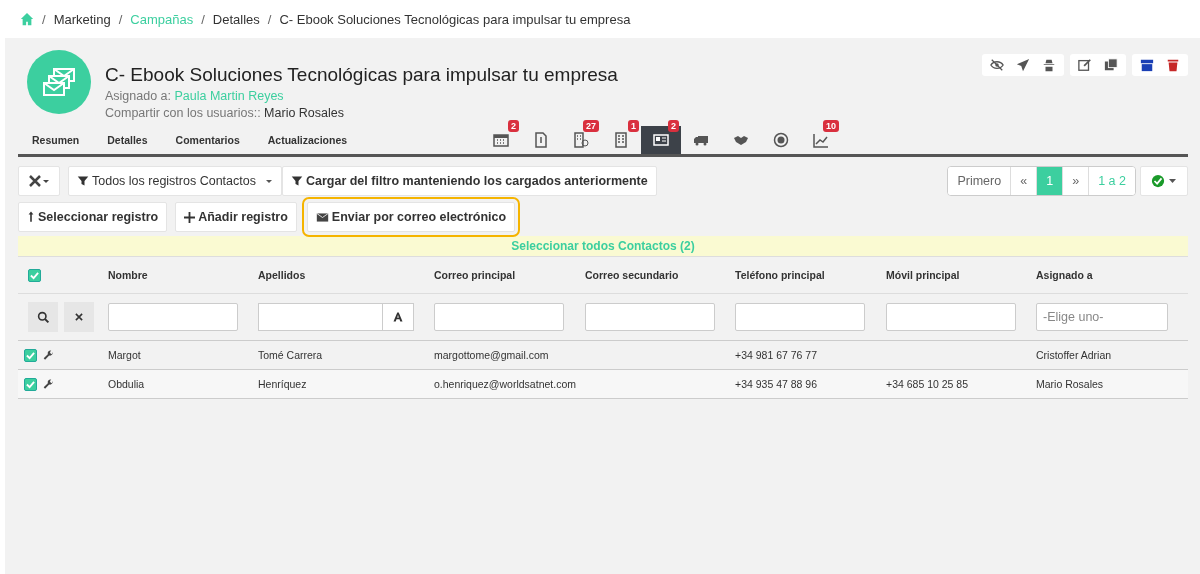 This screenshot has height=574, width=1200. I want to click on count-badge: 10, so click(831, 126).